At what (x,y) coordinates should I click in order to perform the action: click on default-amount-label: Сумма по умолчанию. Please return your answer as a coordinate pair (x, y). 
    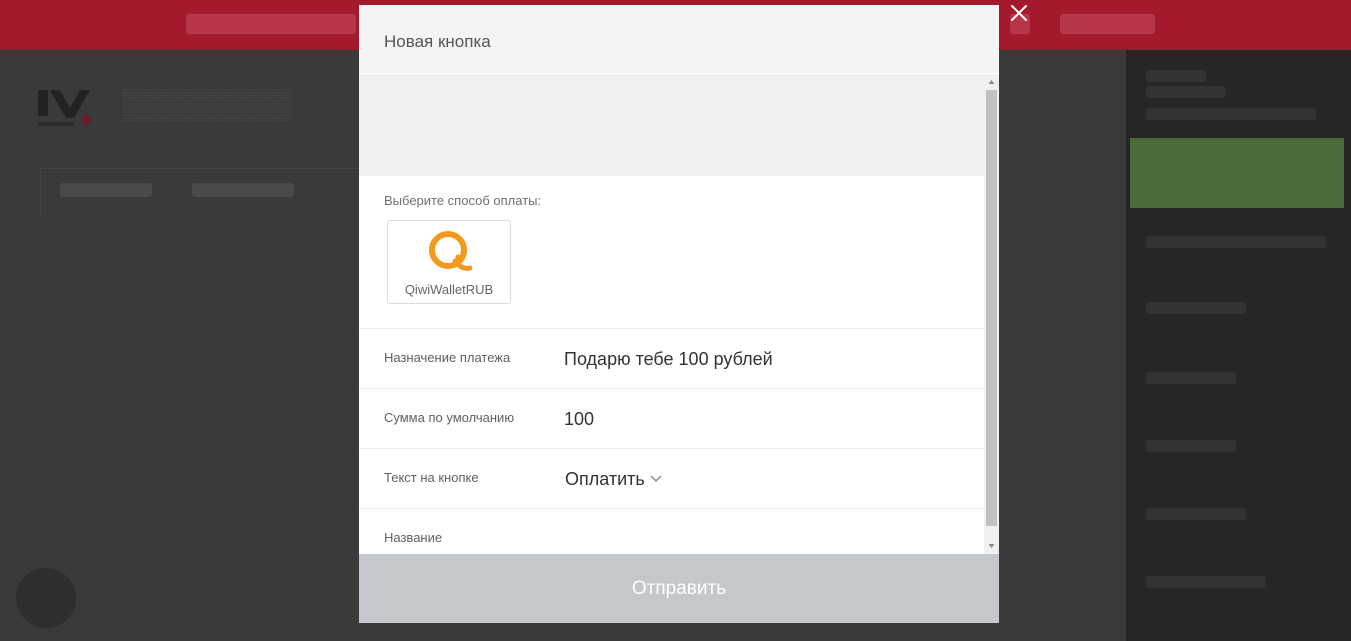
    Looking at the image, I should click on (449, 417).